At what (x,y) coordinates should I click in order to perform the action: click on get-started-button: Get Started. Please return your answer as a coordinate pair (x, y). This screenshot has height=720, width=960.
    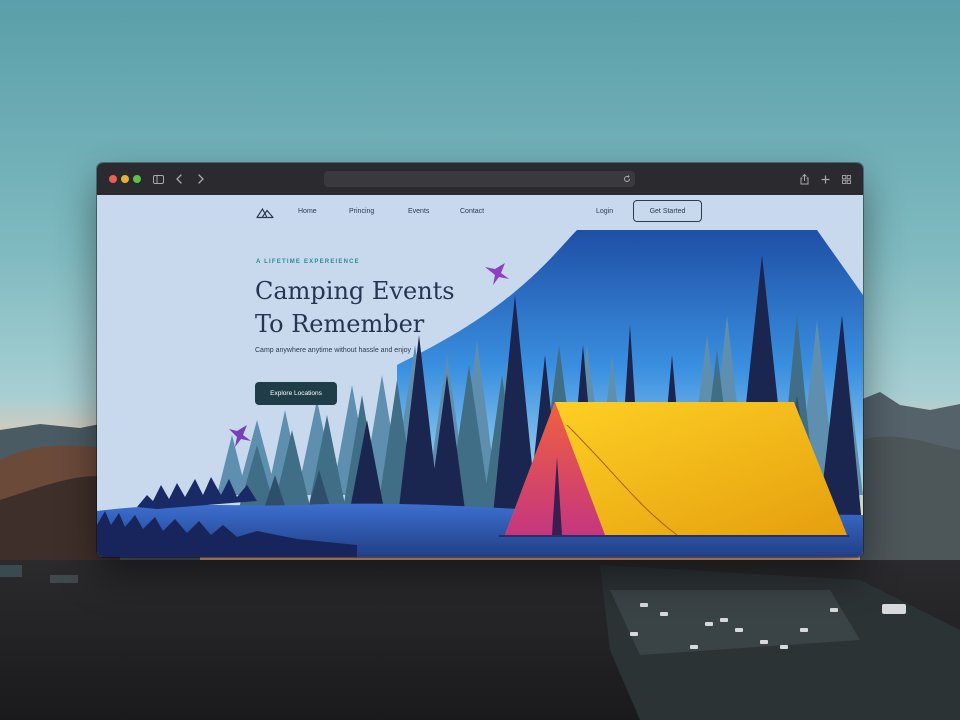
    Looking at the image, I should click on (667, 211).